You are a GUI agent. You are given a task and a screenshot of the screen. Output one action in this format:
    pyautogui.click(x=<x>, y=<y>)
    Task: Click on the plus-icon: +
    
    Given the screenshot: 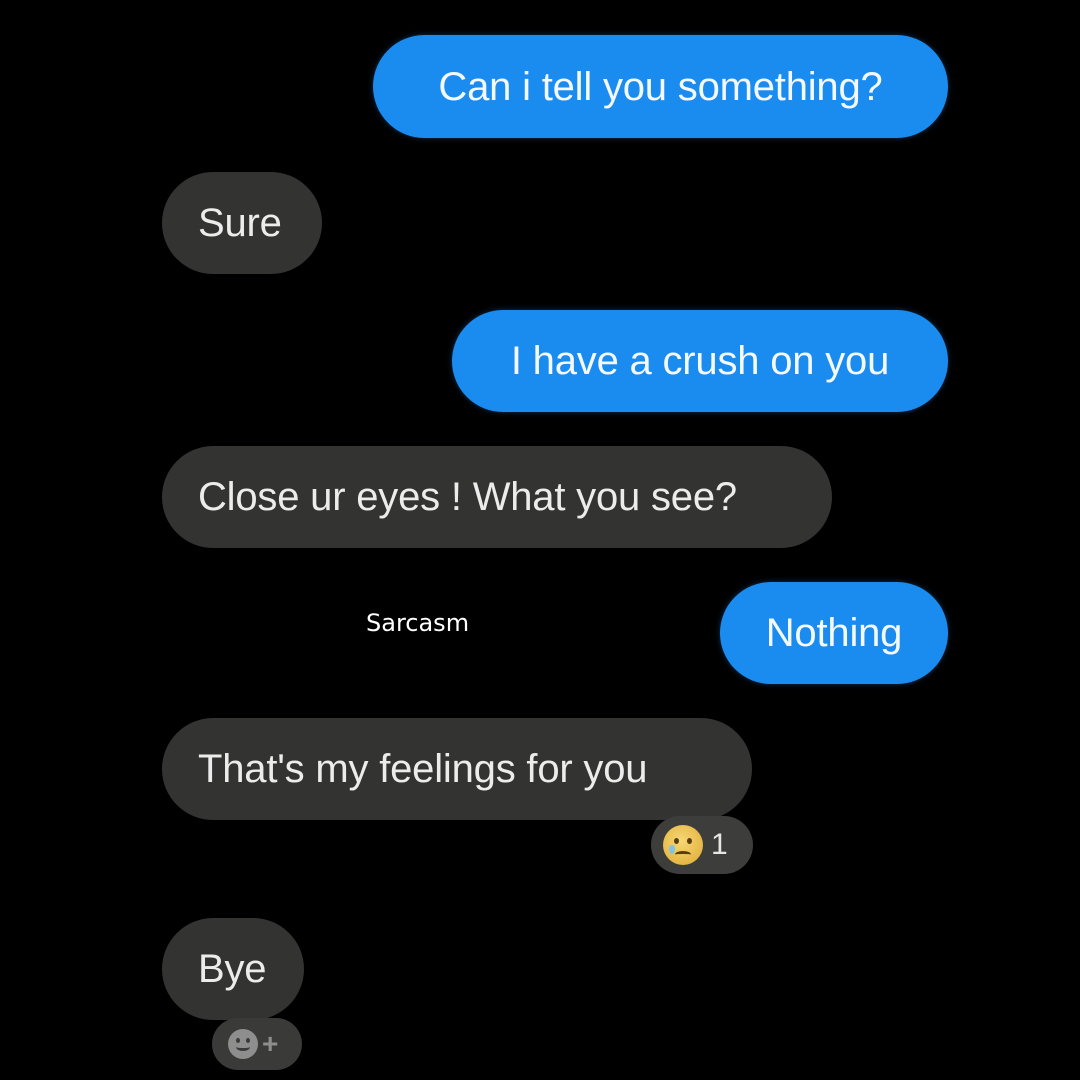 What is the action you would take?
    pyautogui.click(x=270, y=1043)
    